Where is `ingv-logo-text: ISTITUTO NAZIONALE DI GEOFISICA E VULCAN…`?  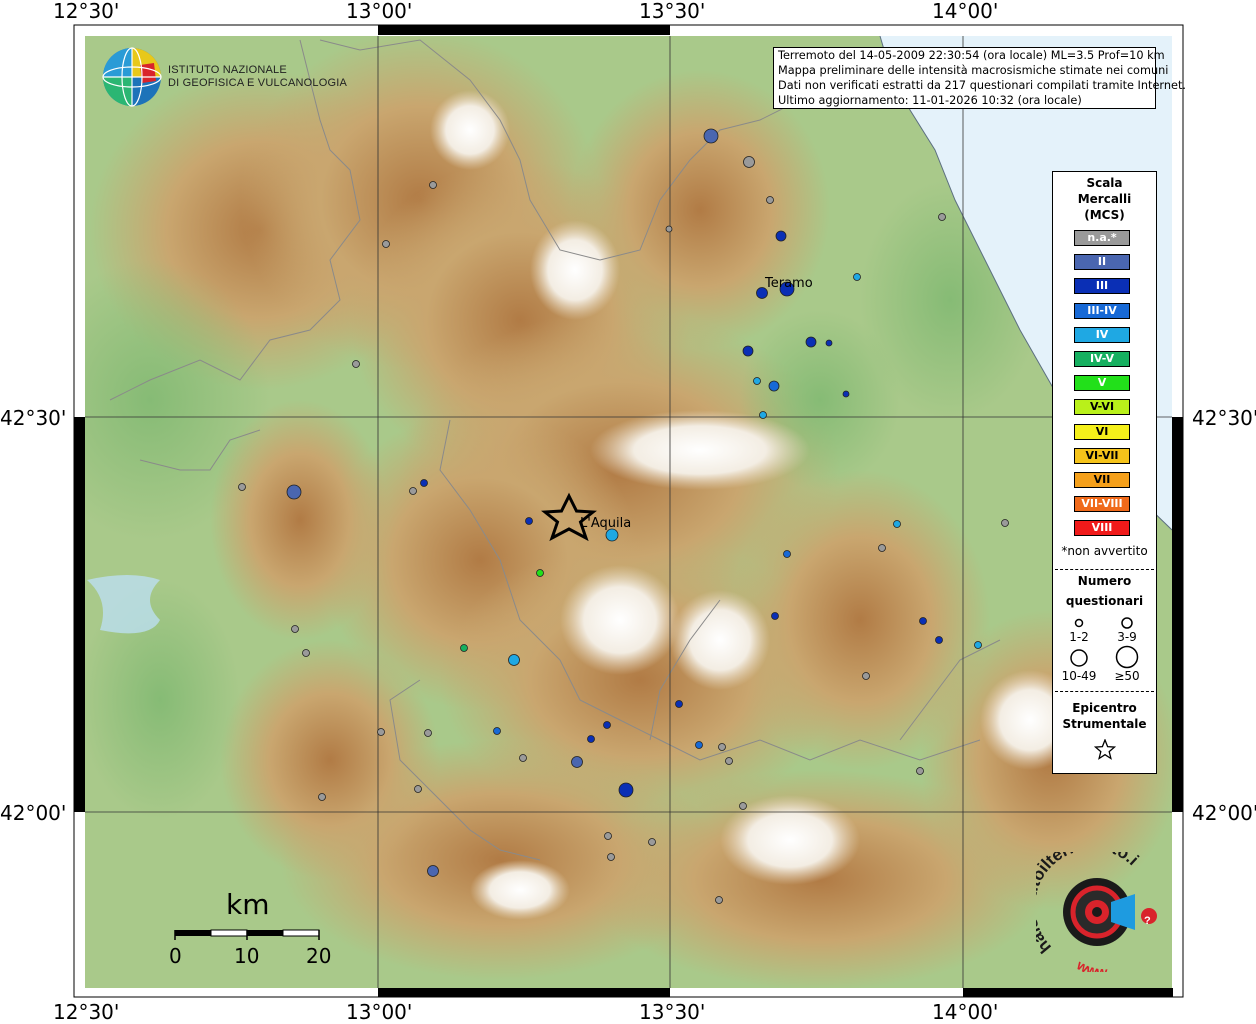 ingv-logo-text: ISTITUTO NAZIONALE DI GEOFISICA E VULCAN… is located at coordinates (257, 77).